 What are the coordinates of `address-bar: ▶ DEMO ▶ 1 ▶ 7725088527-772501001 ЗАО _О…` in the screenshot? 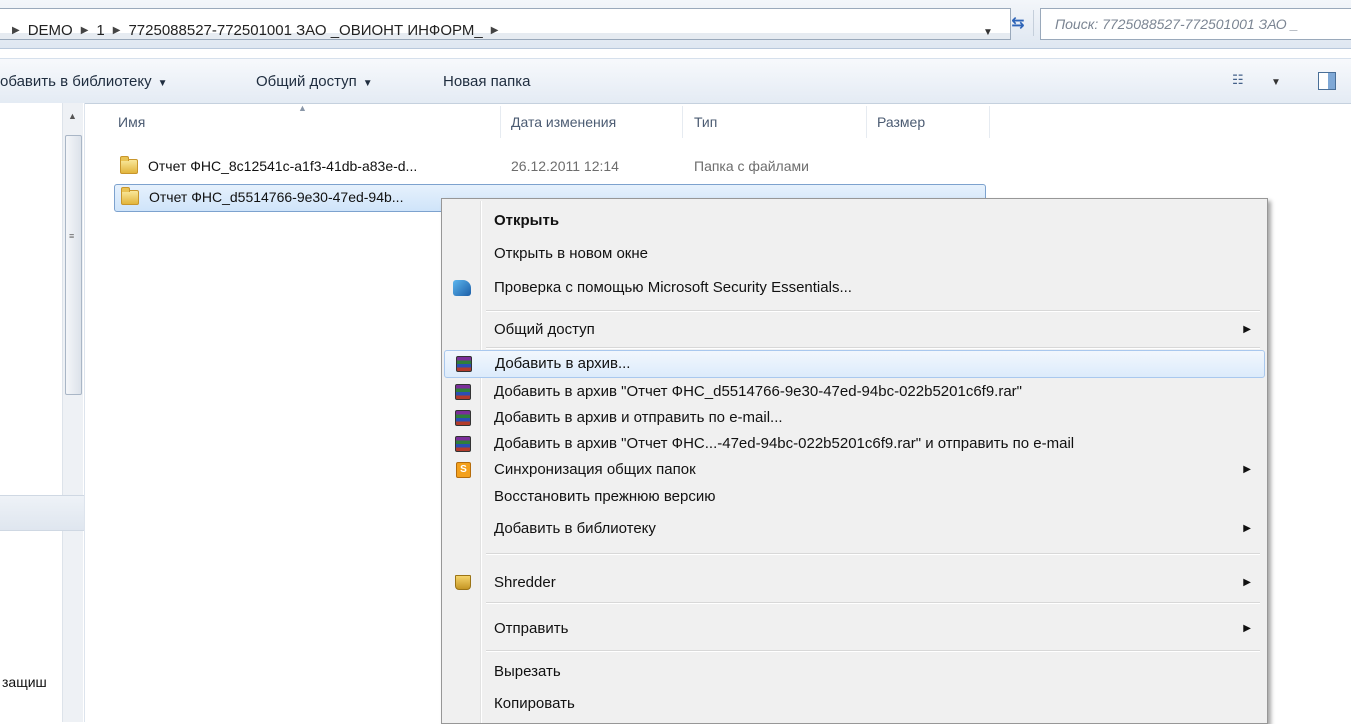 It's located at (675, 24).